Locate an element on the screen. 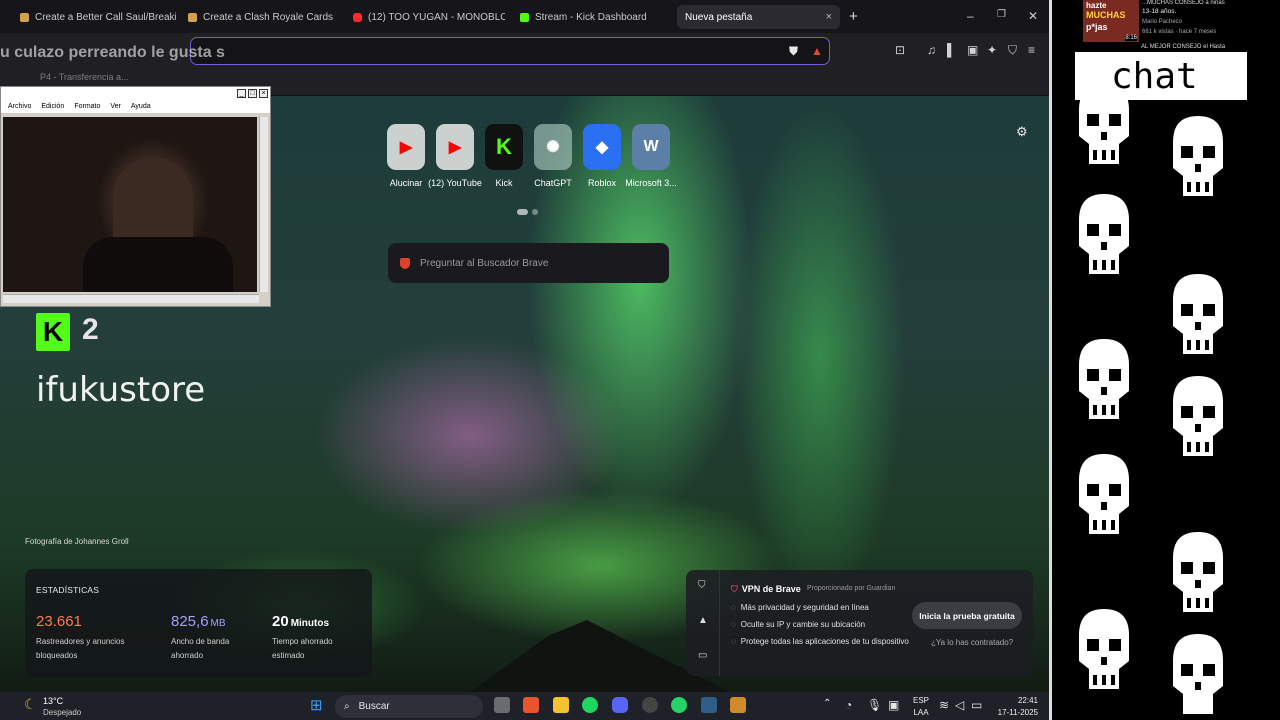 This screenshot has width=1280, height=720. minimize-icon: _ is located at coordinates (241, 93).